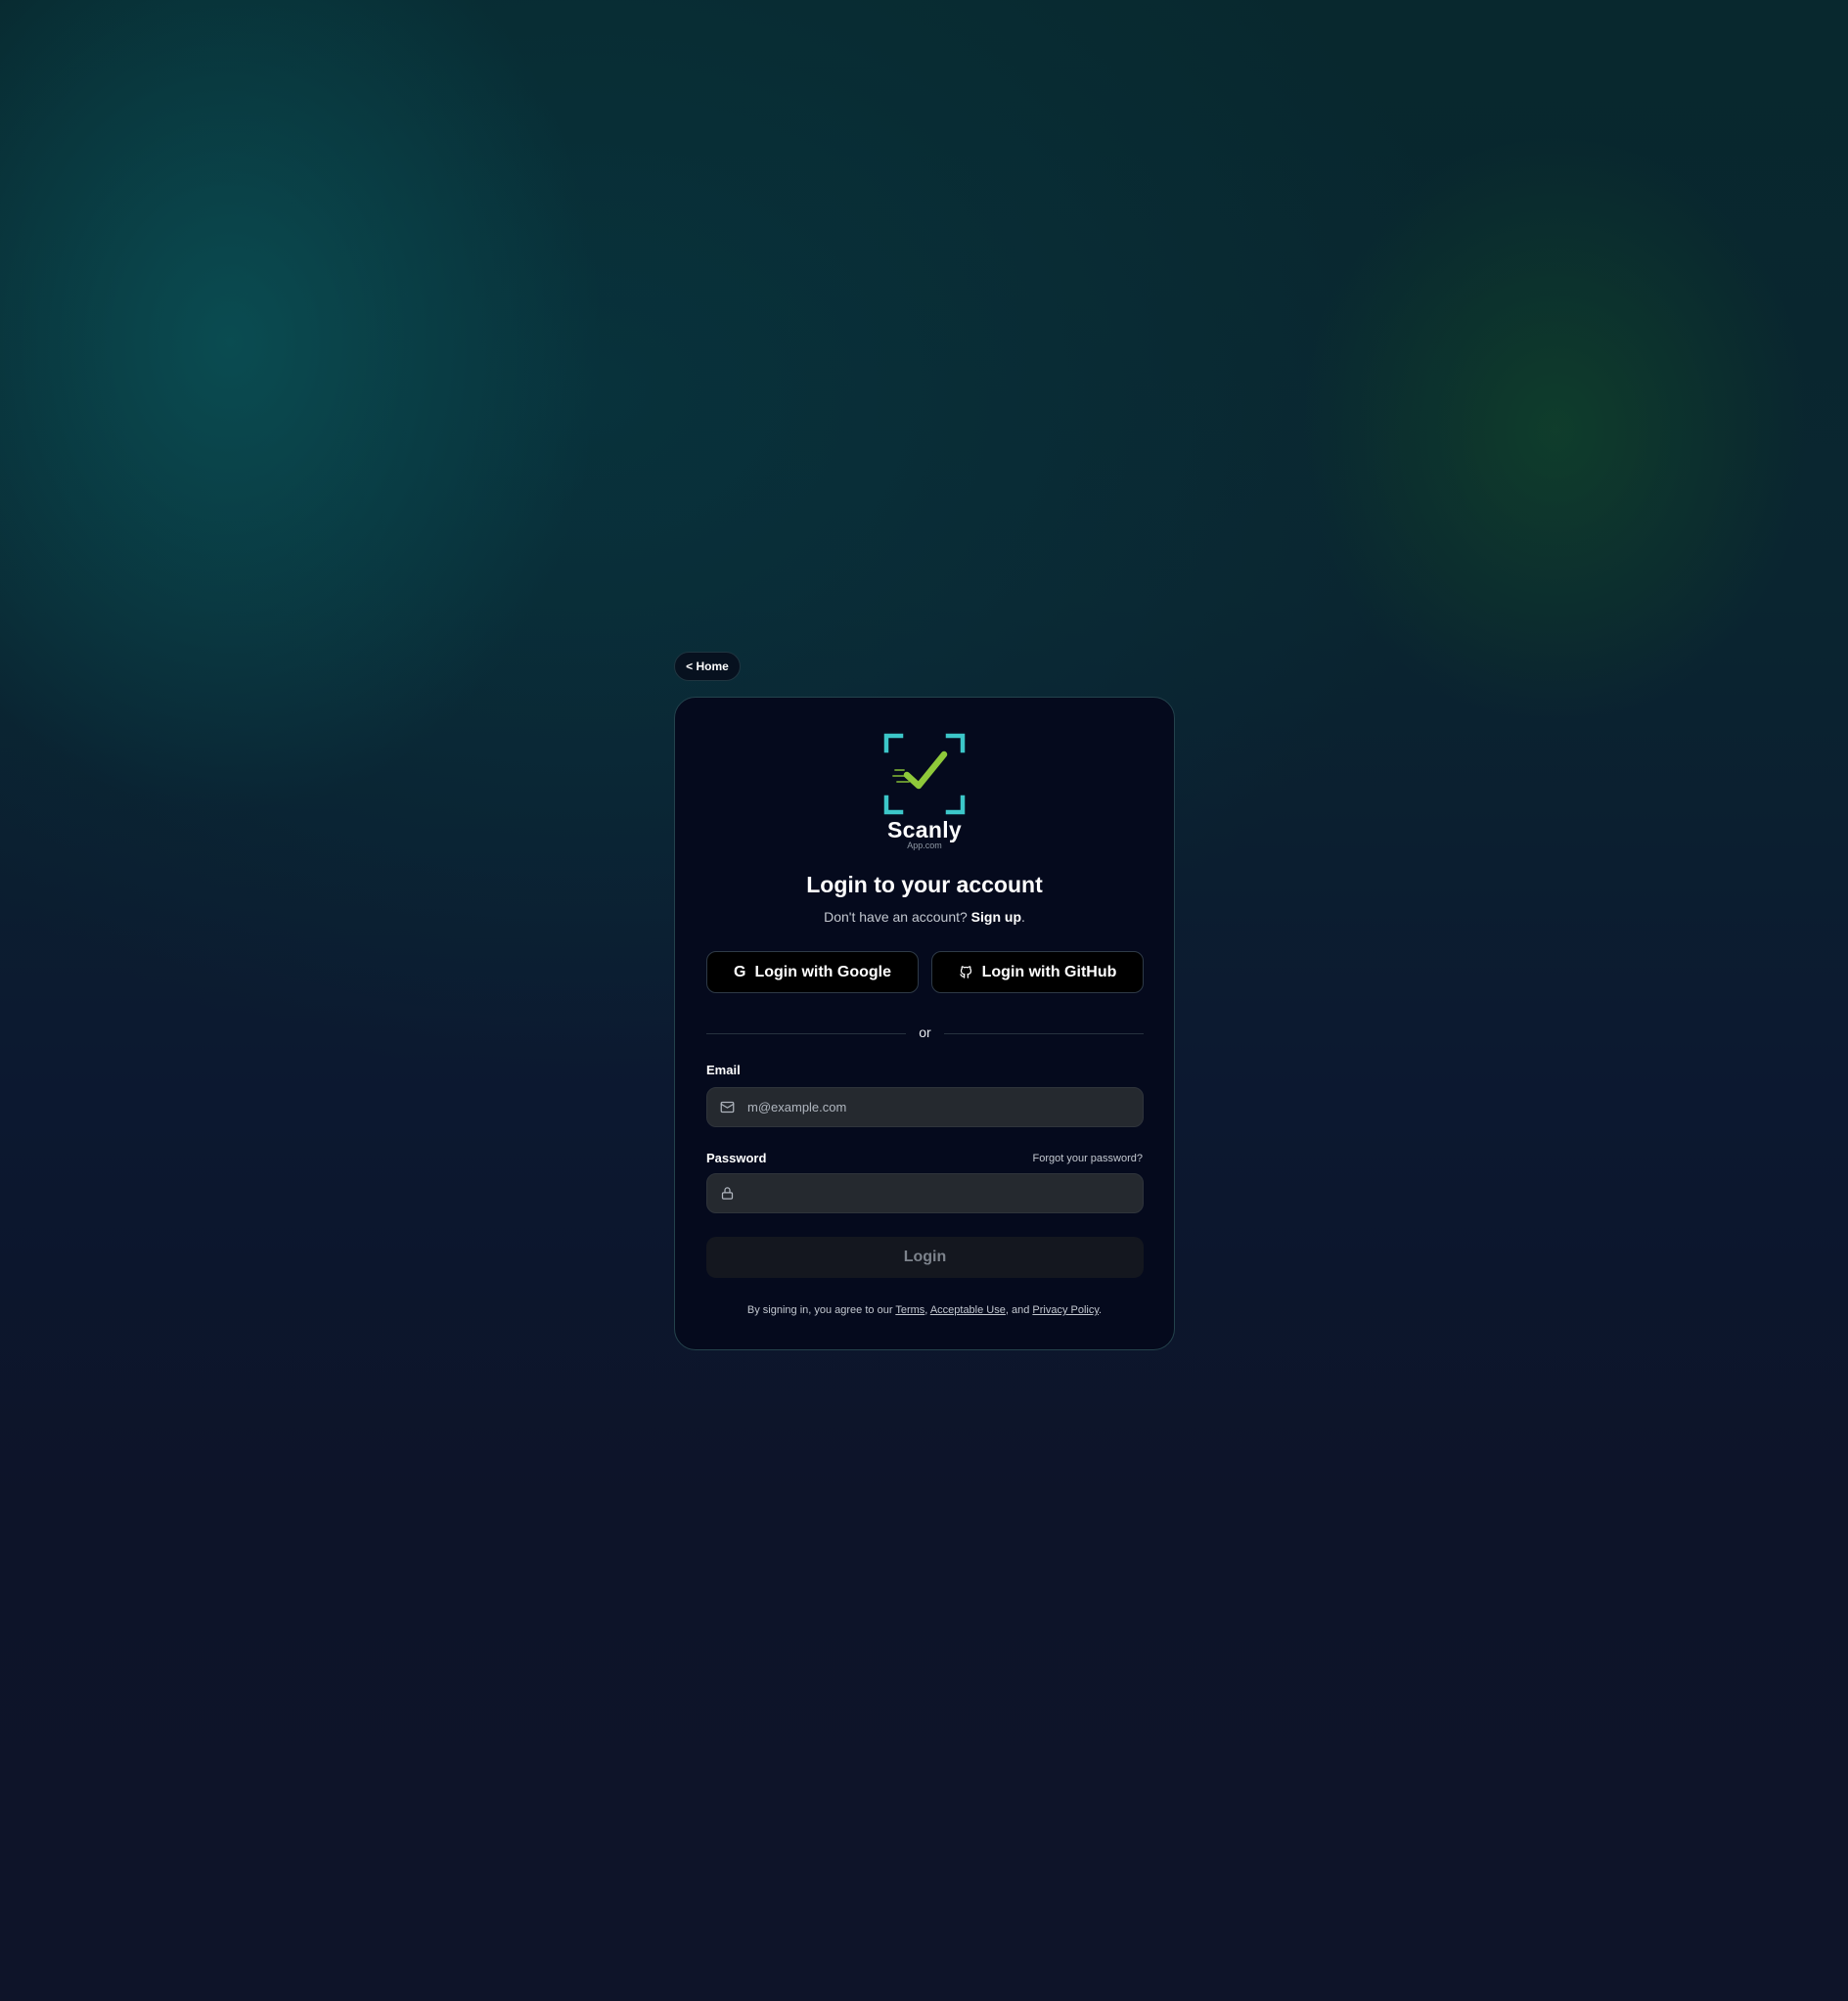 Image resolution: width=1848 pixels, height=2001 pixels. What do you see at coordinates (925, 1257) in the screenshot?
I see `login-button: Login` at bounding box center [925, 1257].